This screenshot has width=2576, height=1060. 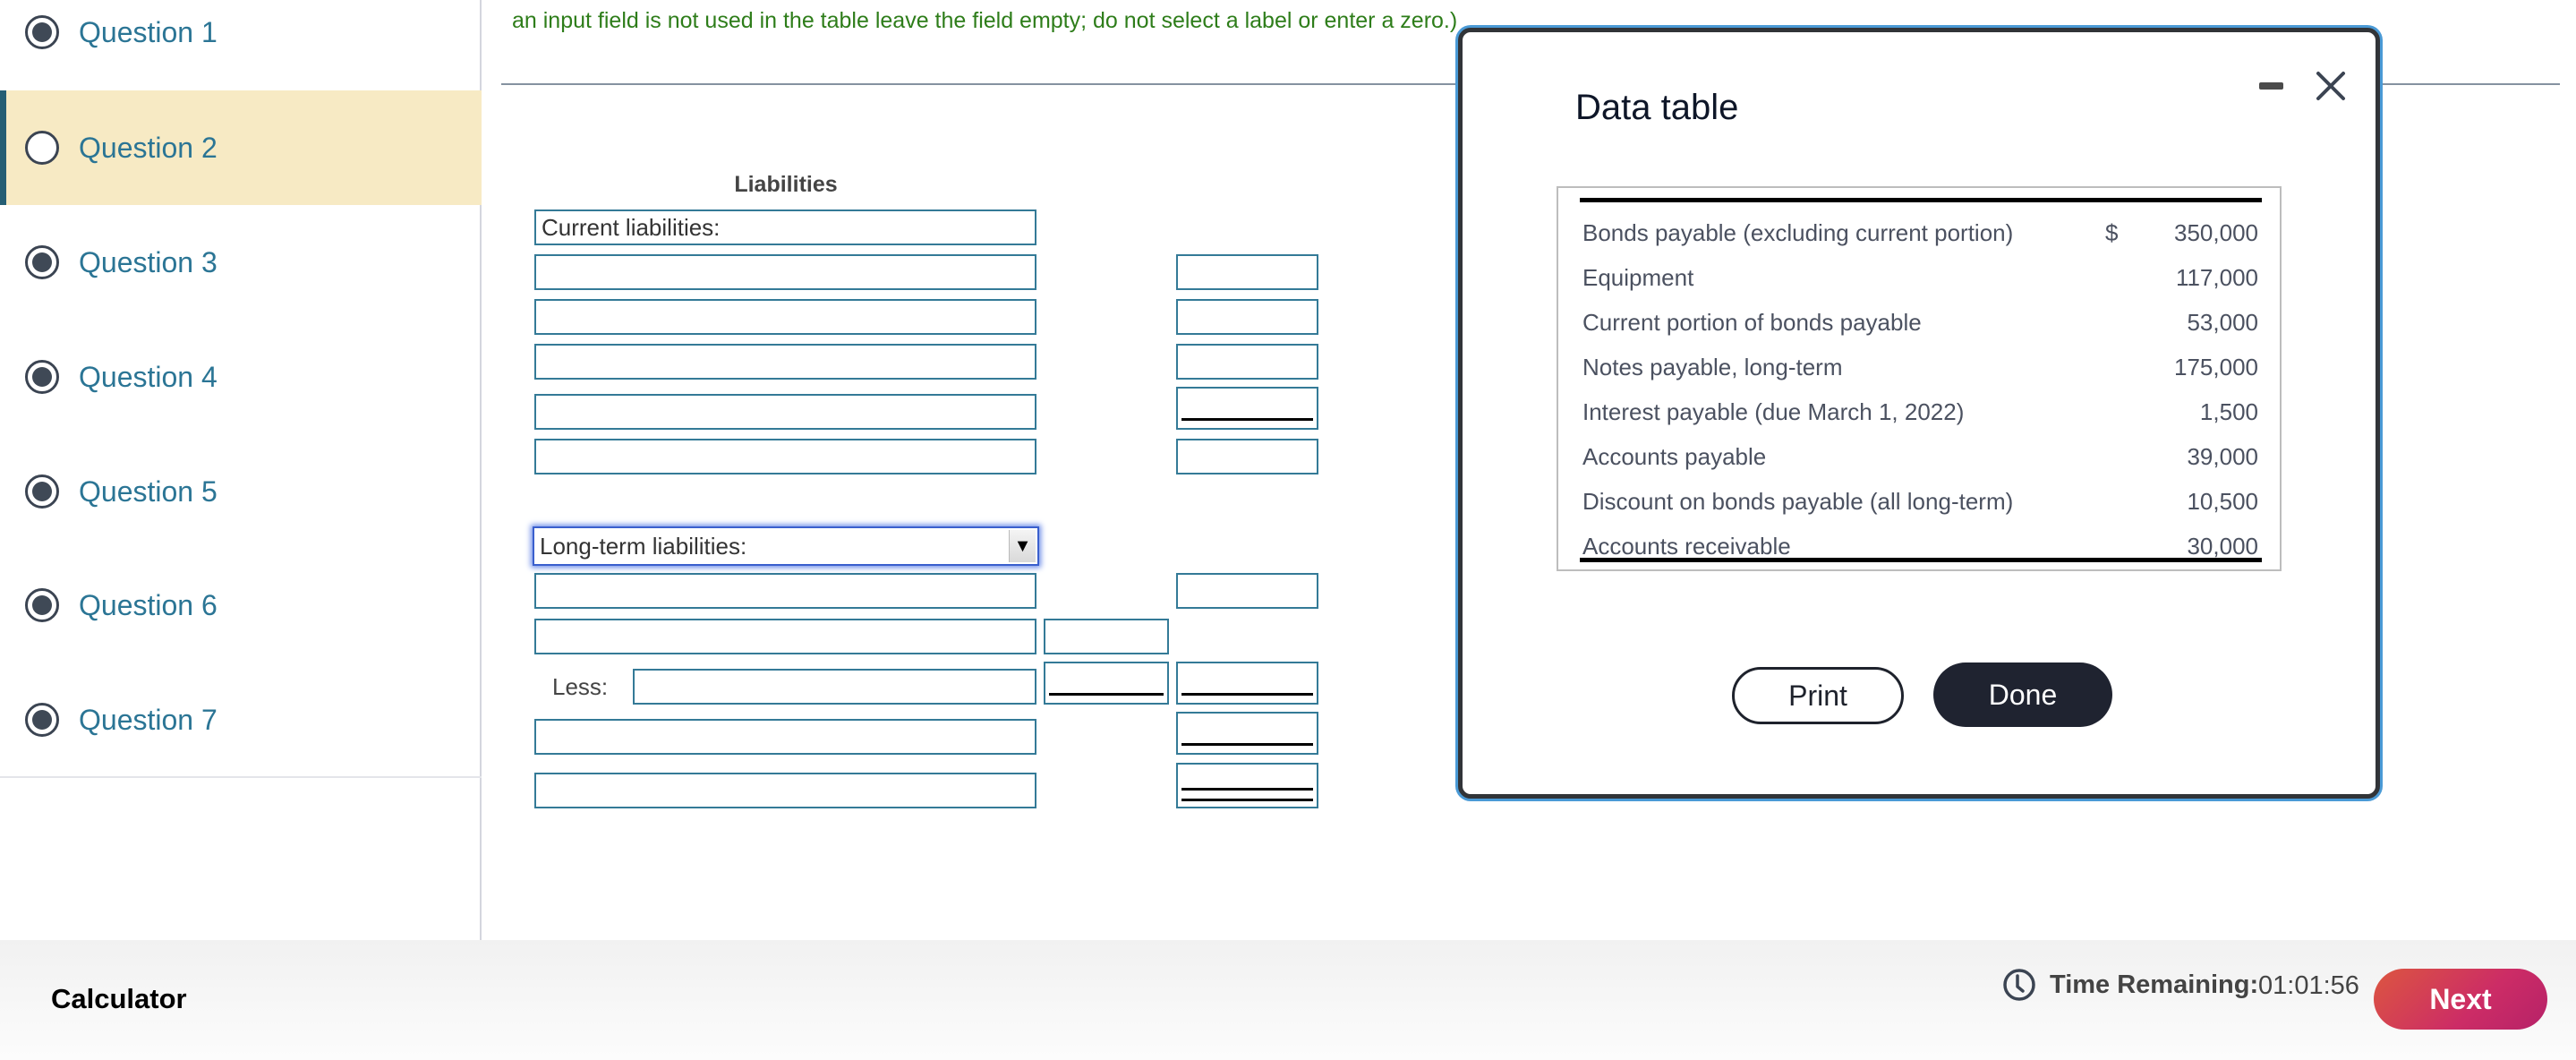 What do you see at coordinates (1247, 785) in the screenshot?
I see `total-liabilities-input` at bounding box center [1247, 785].